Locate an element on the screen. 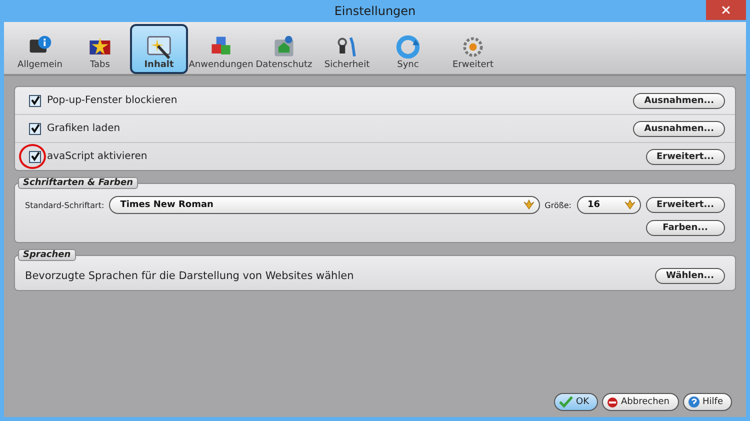 This screenshot has height=421, width=750. toolbar-tab: Allgemein is located at coordinates (40, 49).